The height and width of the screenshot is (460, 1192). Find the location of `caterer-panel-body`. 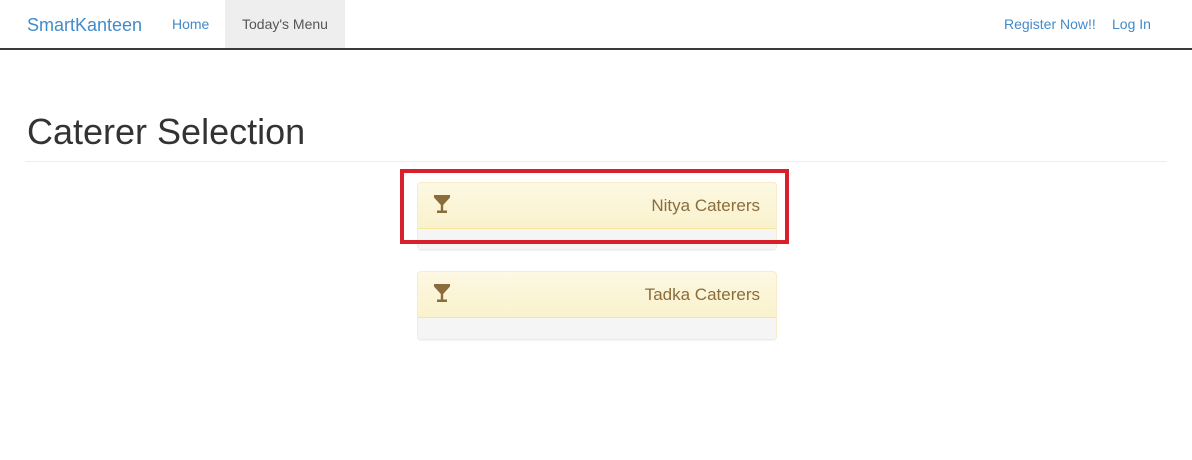

caterer-panel-body is located at coordinates (597, 328).